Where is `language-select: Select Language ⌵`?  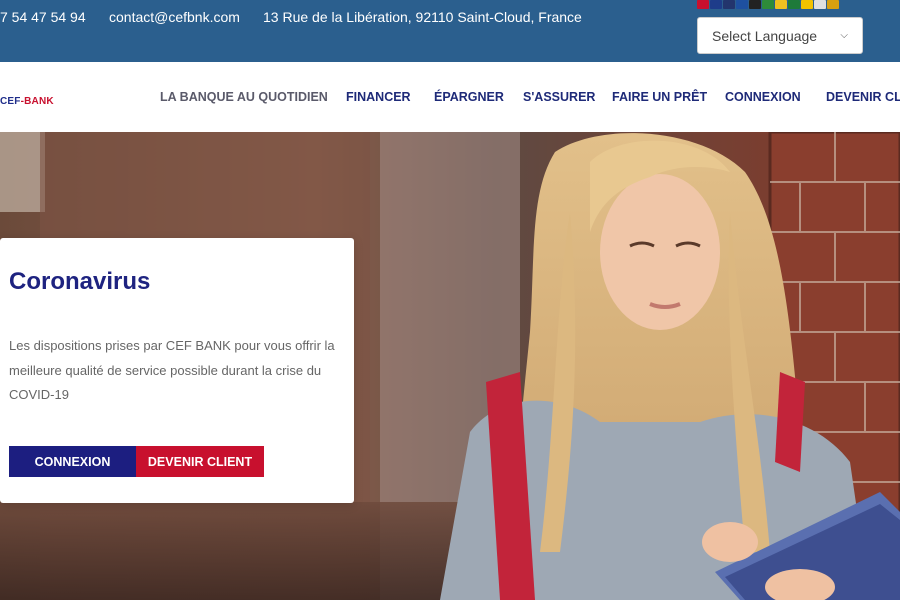
language-select: Select Language ⌵ is located at coordinates (780, 35).